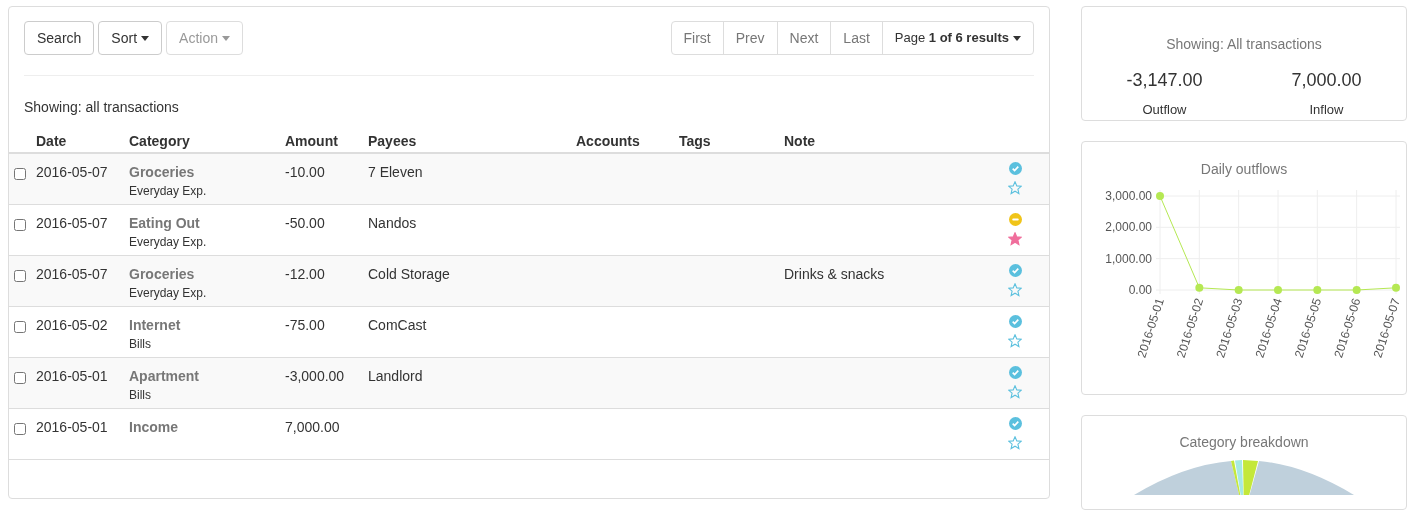 The image size is (1416, 510). Describe the element at coordinates (395, 376) in the screenshot. I see `payee-cell: Landlord` at that location.